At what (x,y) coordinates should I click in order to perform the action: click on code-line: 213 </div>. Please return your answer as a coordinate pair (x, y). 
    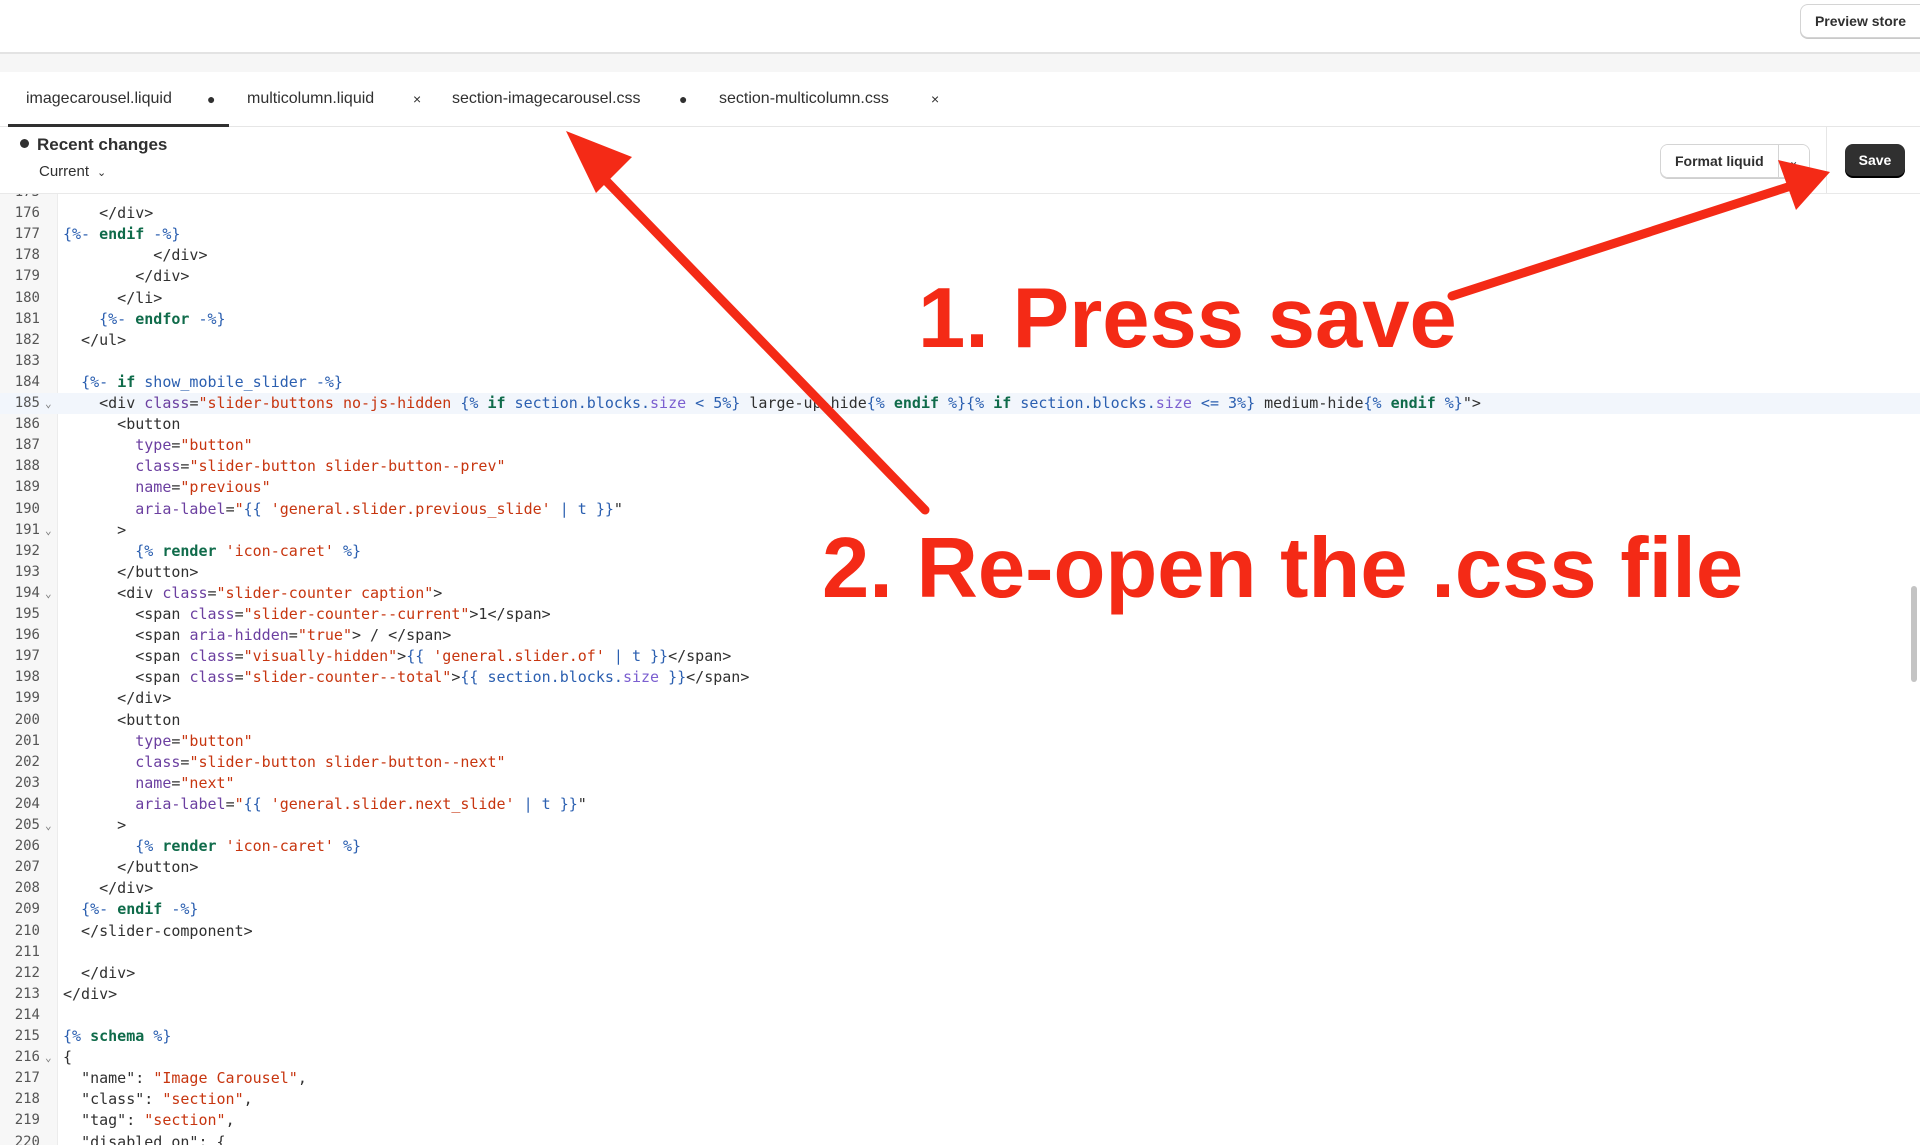
    Looking at the image, I should click on (960, 994).